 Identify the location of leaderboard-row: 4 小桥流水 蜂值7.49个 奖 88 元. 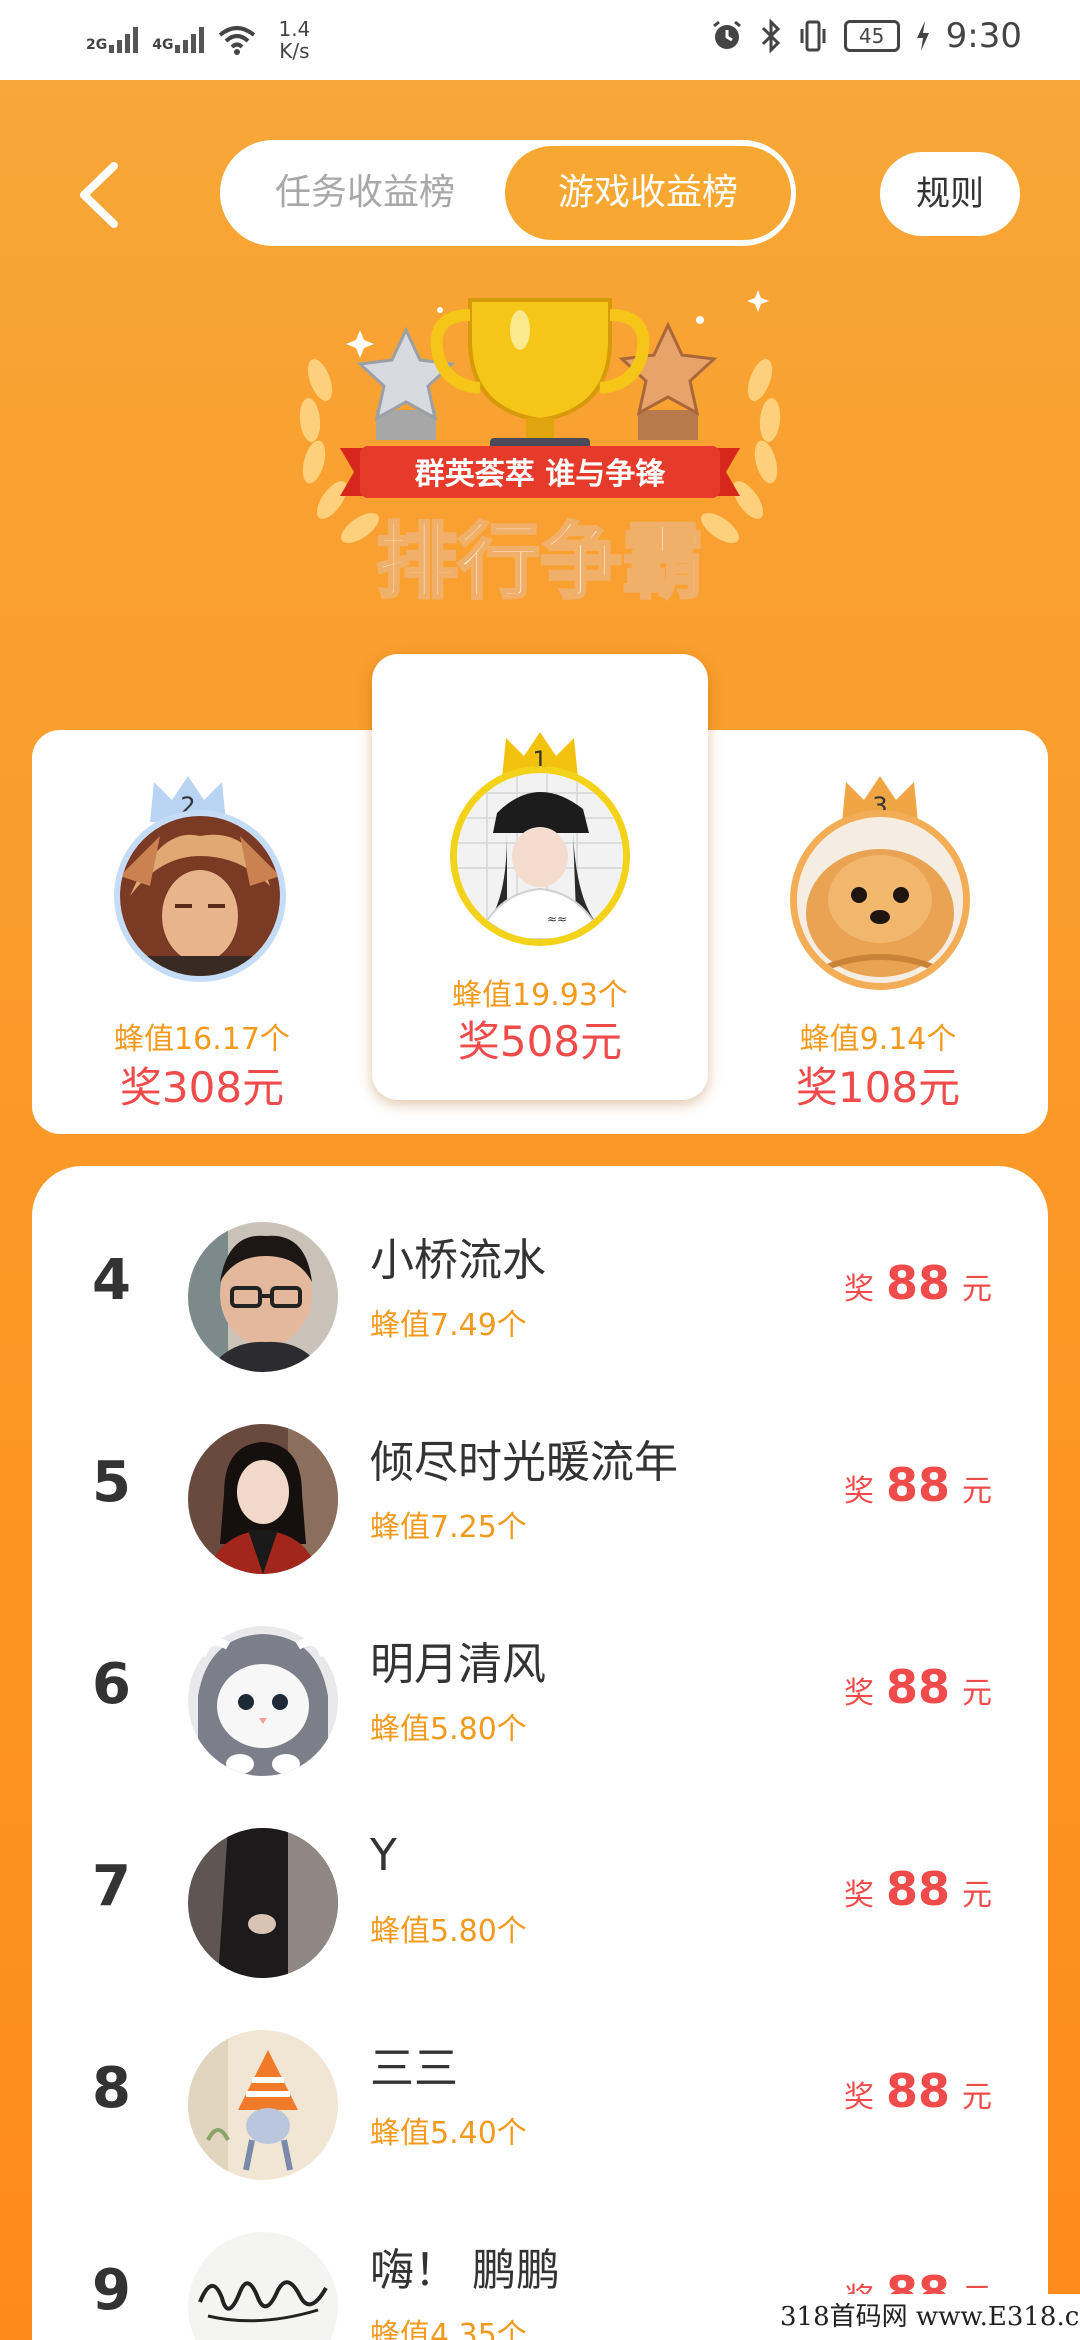
(540, 1294).